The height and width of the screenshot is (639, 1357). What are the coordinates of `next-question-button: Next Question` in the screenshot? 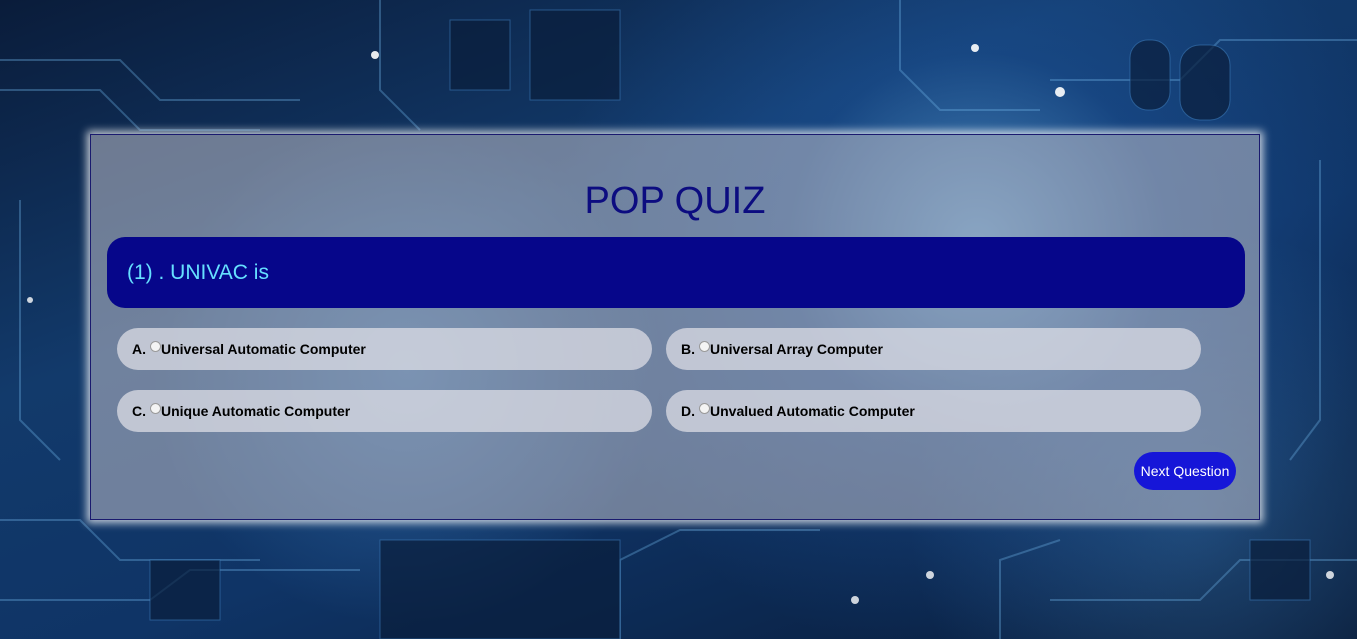 It's located at (1185, 471).